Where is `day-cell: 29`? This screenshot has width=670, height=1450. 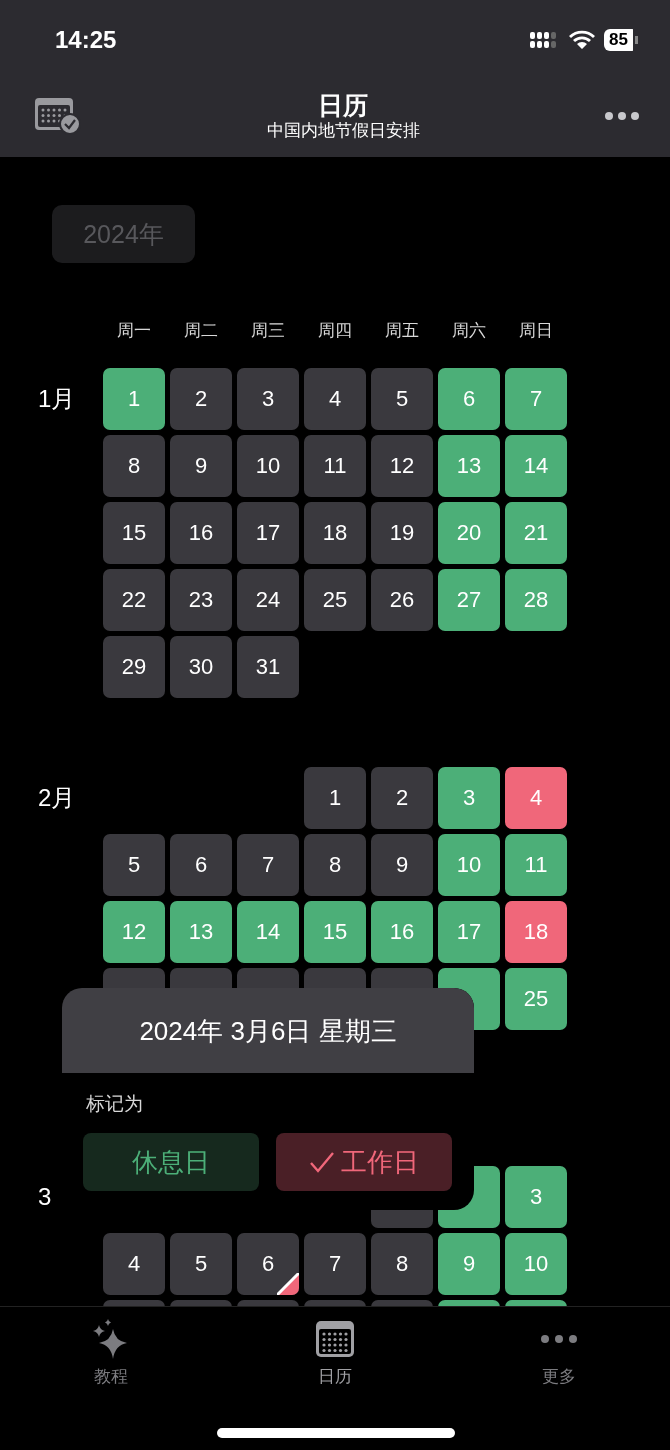 day-cell: 29 is located at coordinates (134, 667).